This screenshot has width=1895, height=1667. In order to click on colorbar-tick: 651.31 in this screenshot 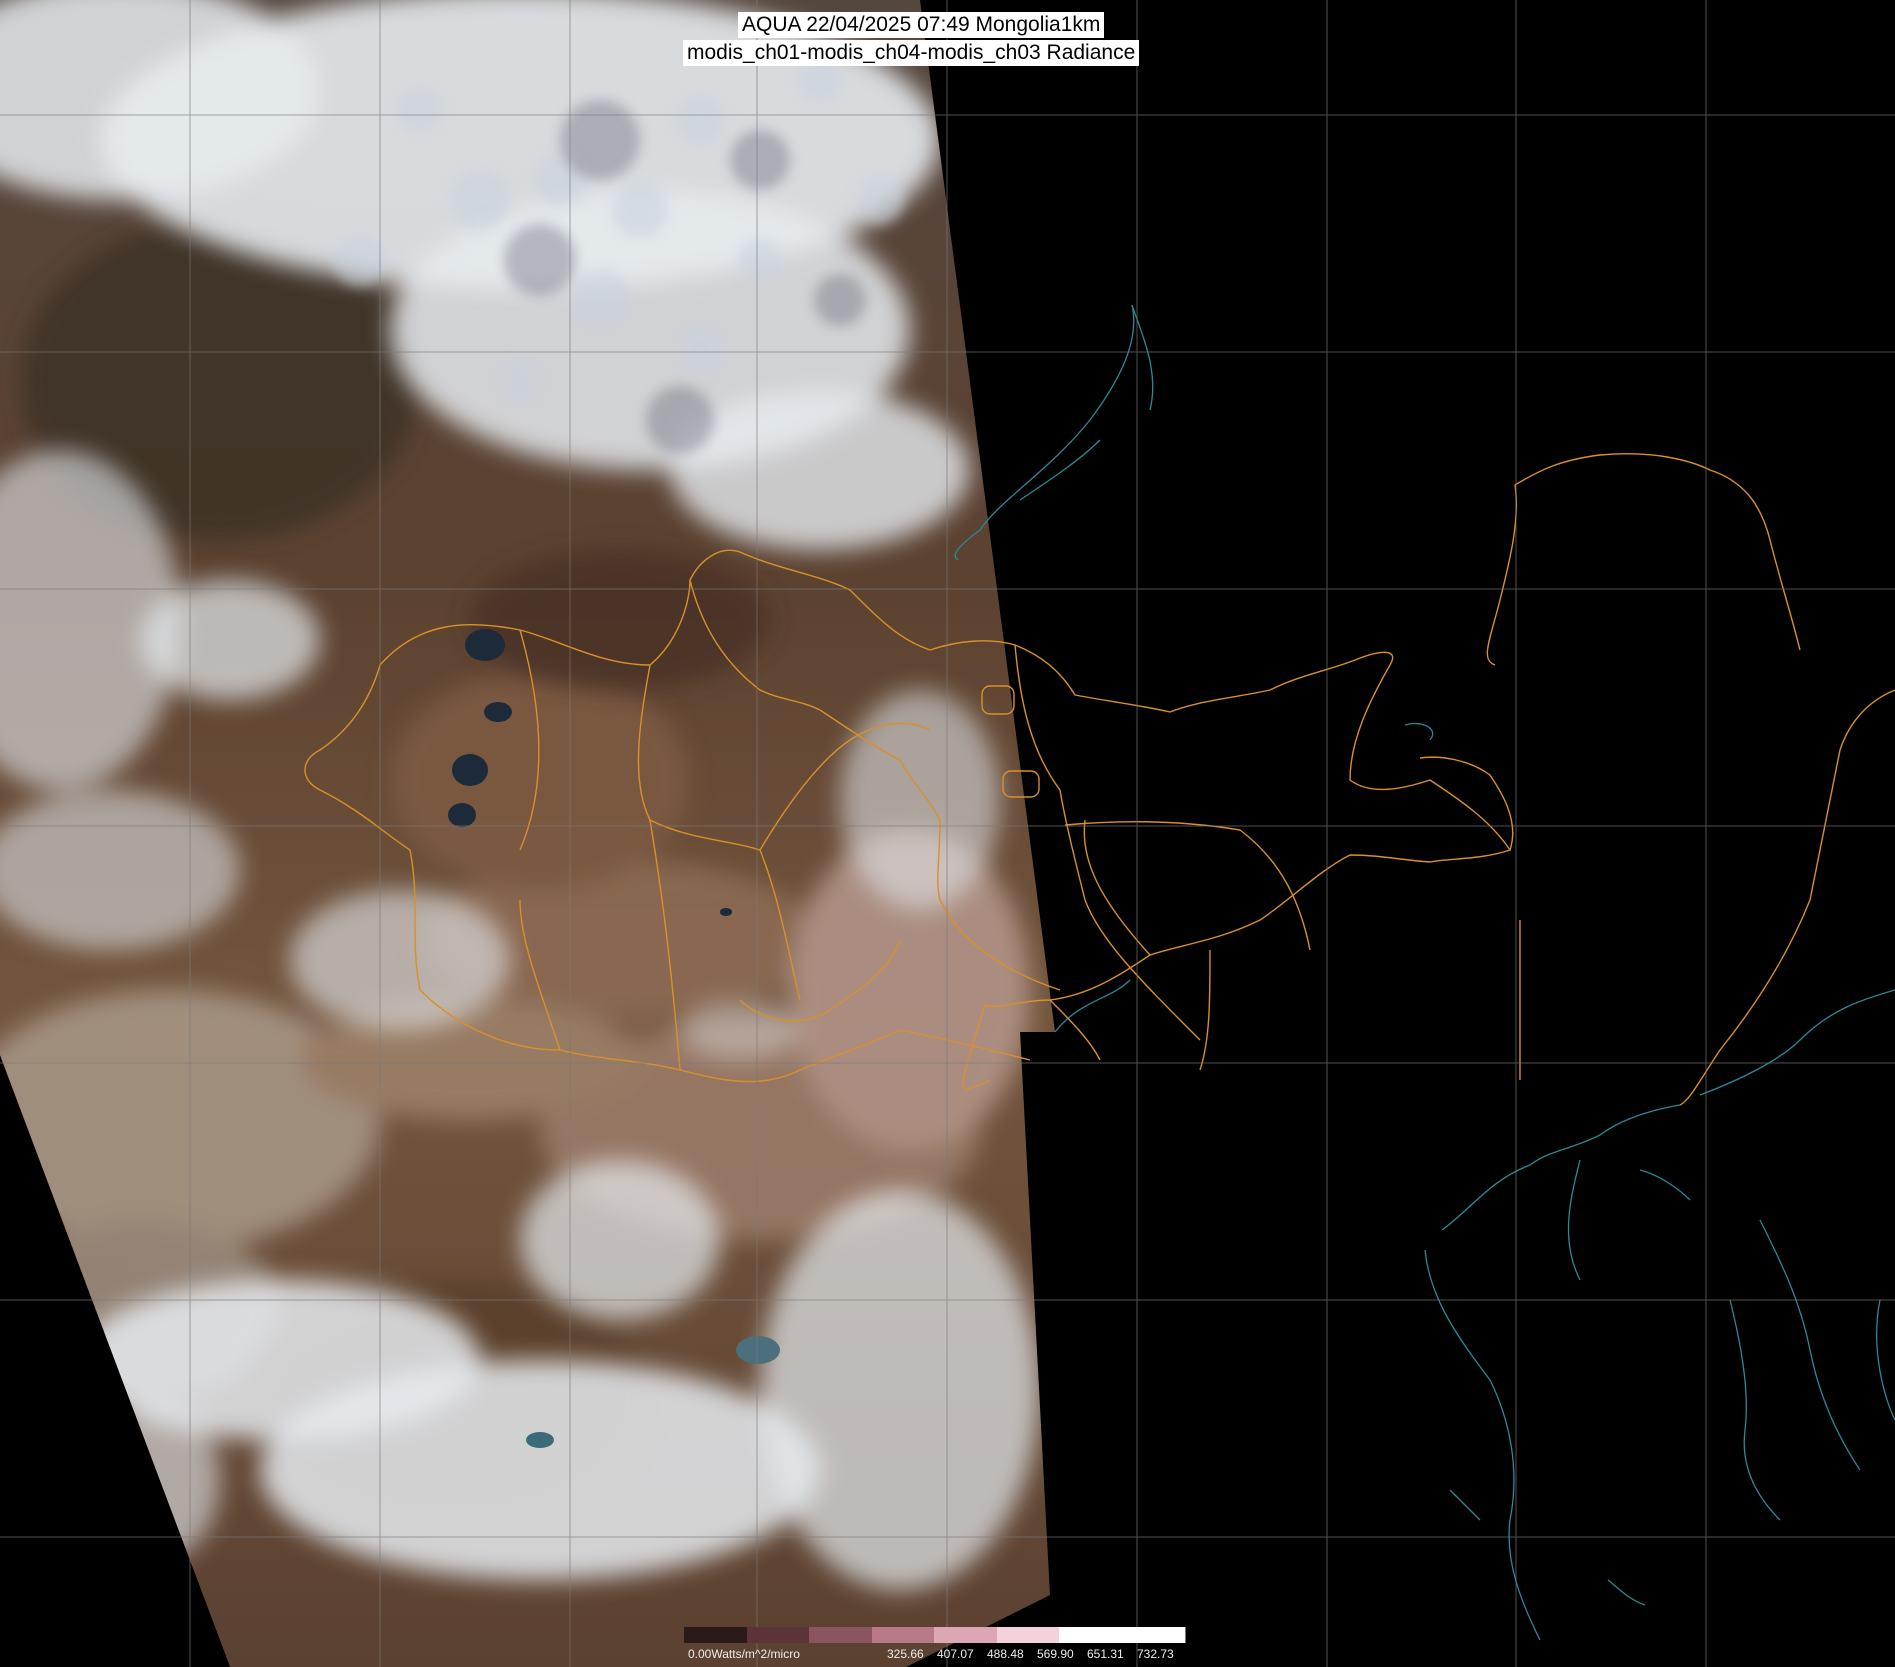, I will do `click(1105, 1654)`.